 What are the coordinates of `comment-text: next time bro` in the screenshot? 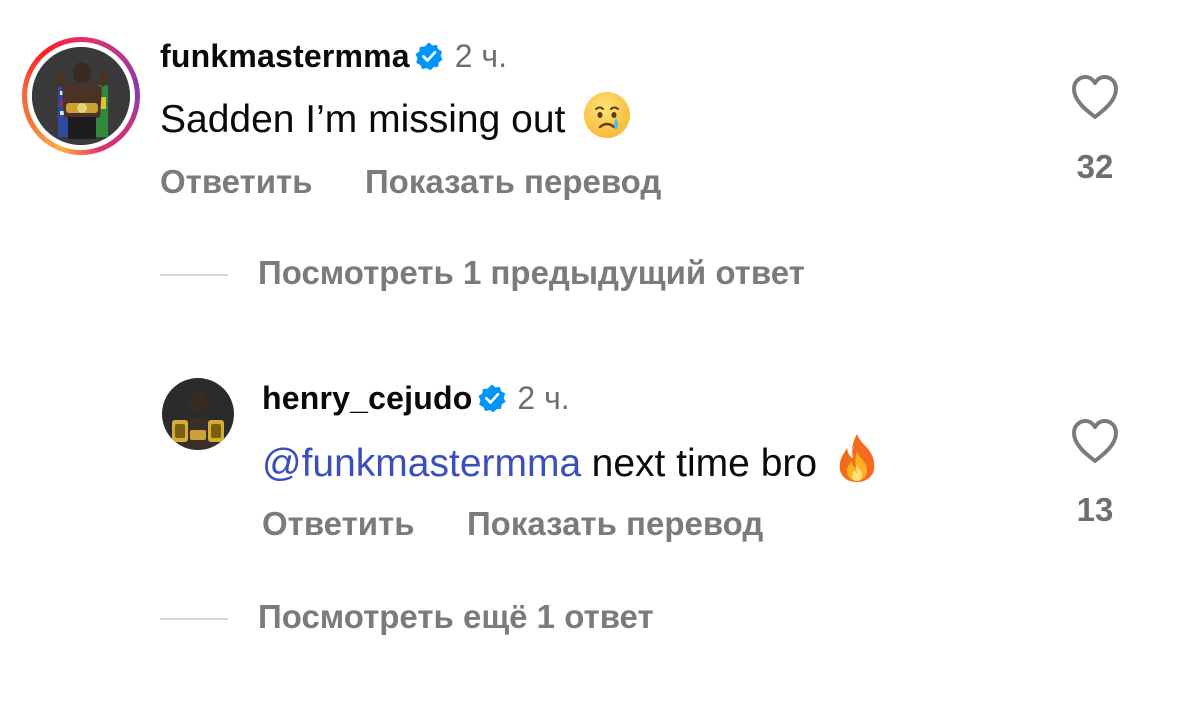 It's located at (704, 463).